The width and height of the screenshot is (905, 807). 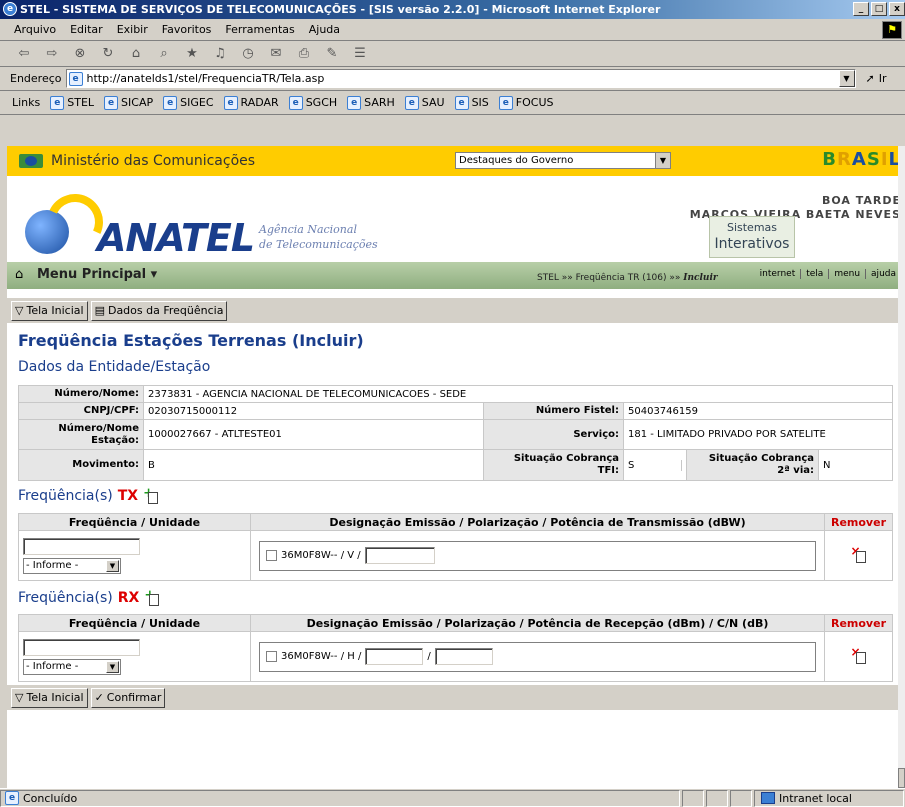 What do you see at coordinates (848, 274) in the screenshot?
I see `nav-link-menu: menu` at bounding box center [848, 274].